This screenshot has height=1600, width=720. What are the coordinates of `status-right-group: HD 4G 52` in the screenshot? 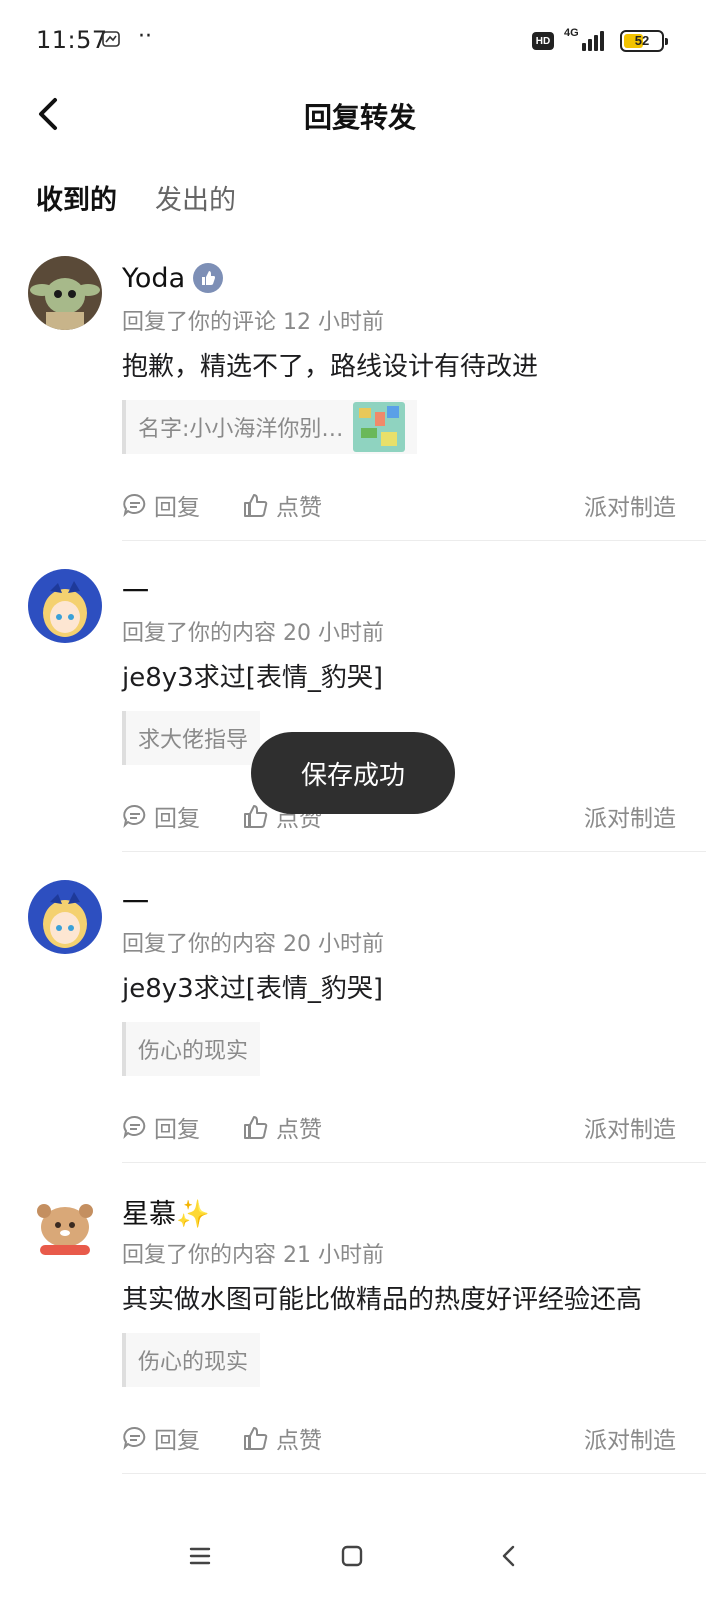 It's located at (600, 41).